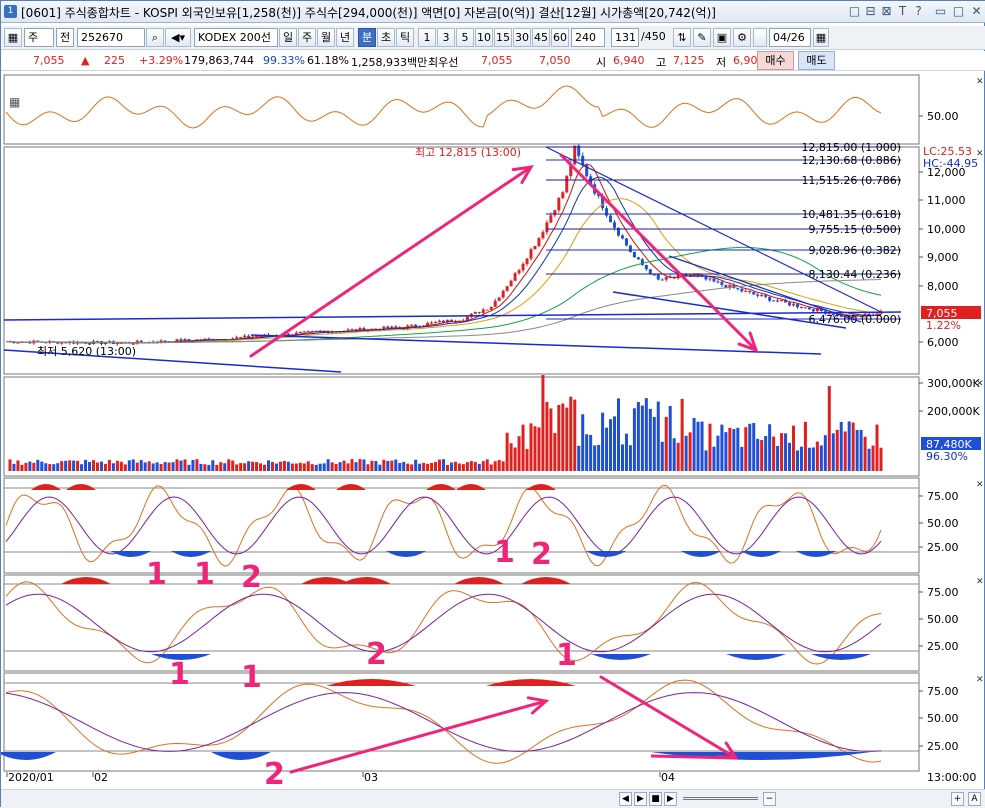 This screenshot has width=985, height=808. I want to click on minimize-icon: ▭, so click(940, 11).